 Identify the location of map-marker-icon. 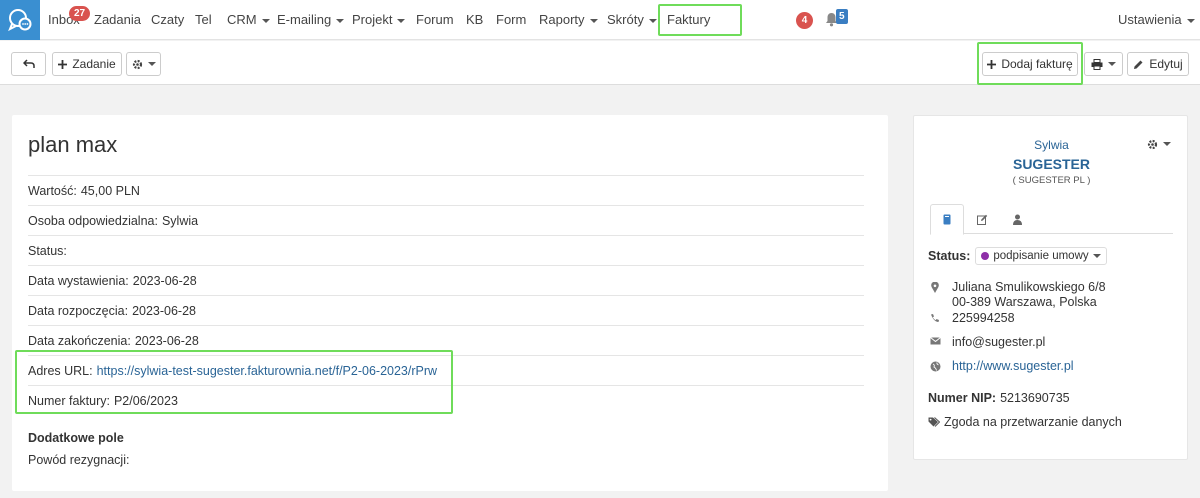
(935, 287).